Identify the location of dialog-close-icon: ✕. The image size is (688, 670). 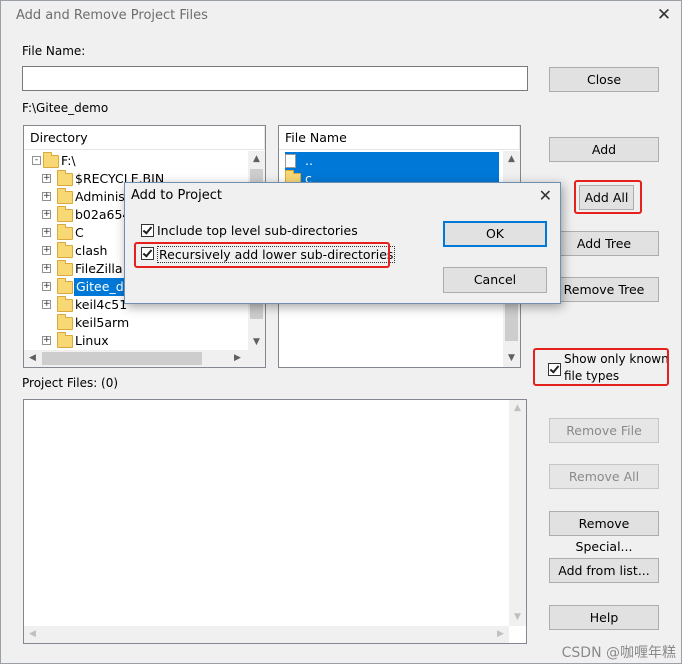
(545, 195).